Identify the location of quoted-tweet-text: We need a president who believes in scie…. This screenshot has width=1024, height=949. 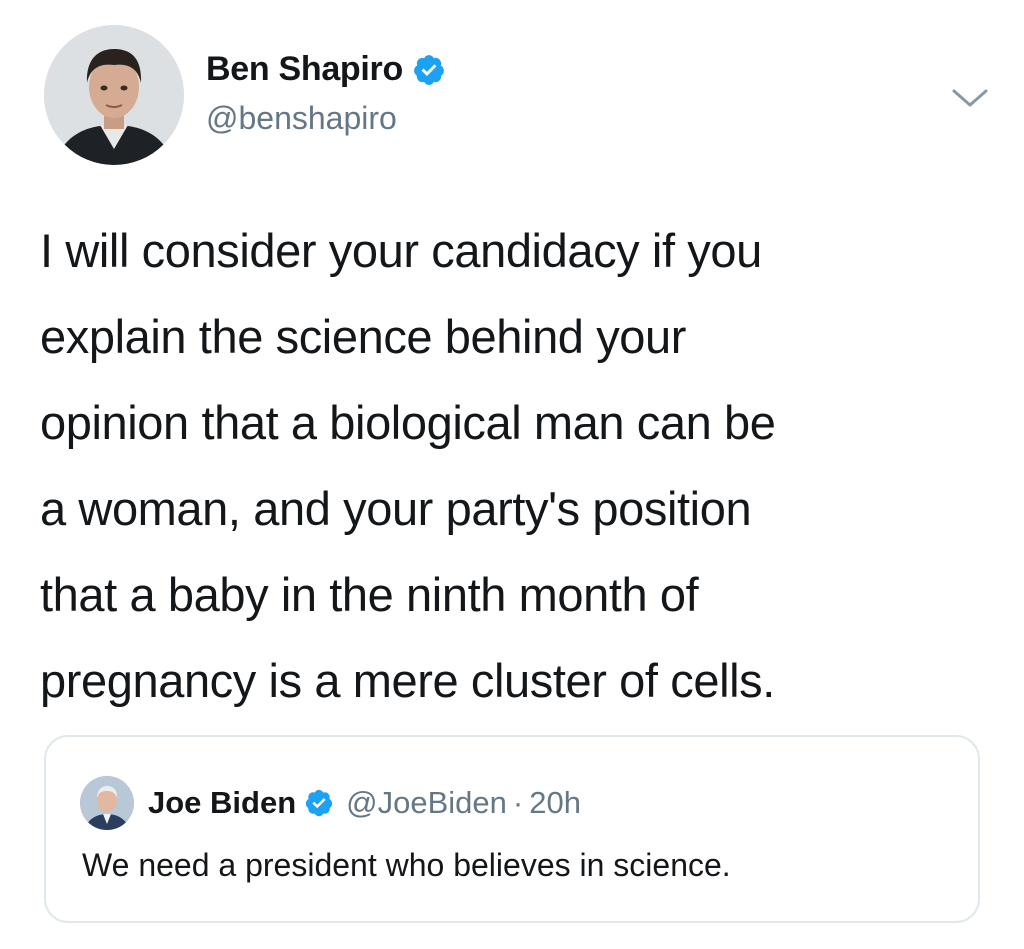
(406, 865).